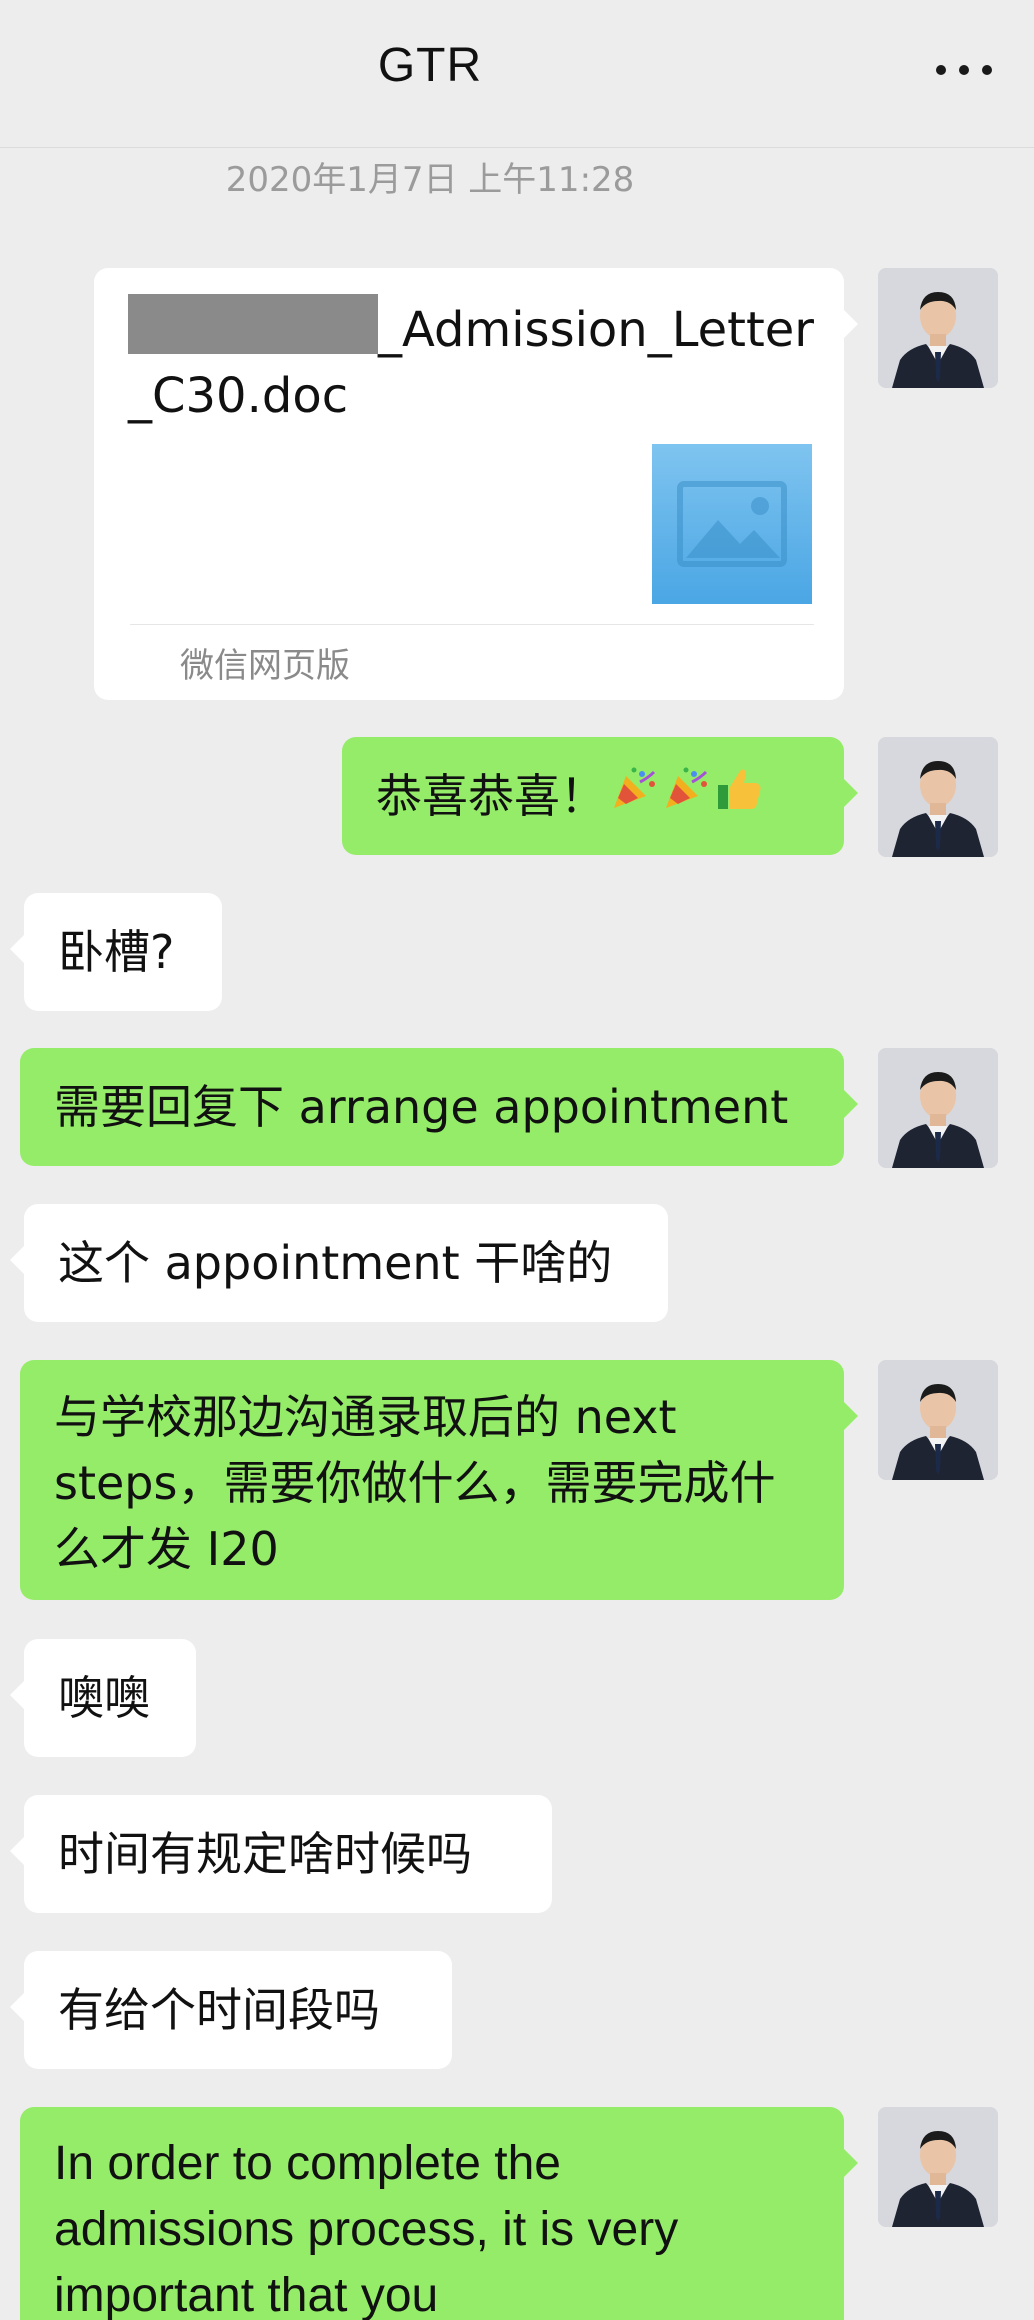 This screenshot has width=1034, height=2320. Describe the element at coordinates (472, 624) in the screenshot. I see `card-divider` at that location.